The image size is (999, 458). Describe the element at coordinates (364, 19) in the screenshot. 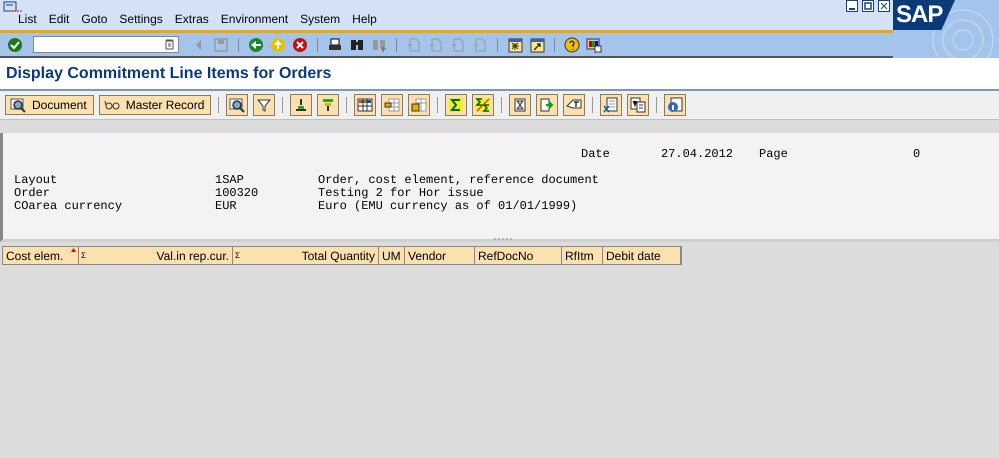

I see `menu-item: Help` at that location.